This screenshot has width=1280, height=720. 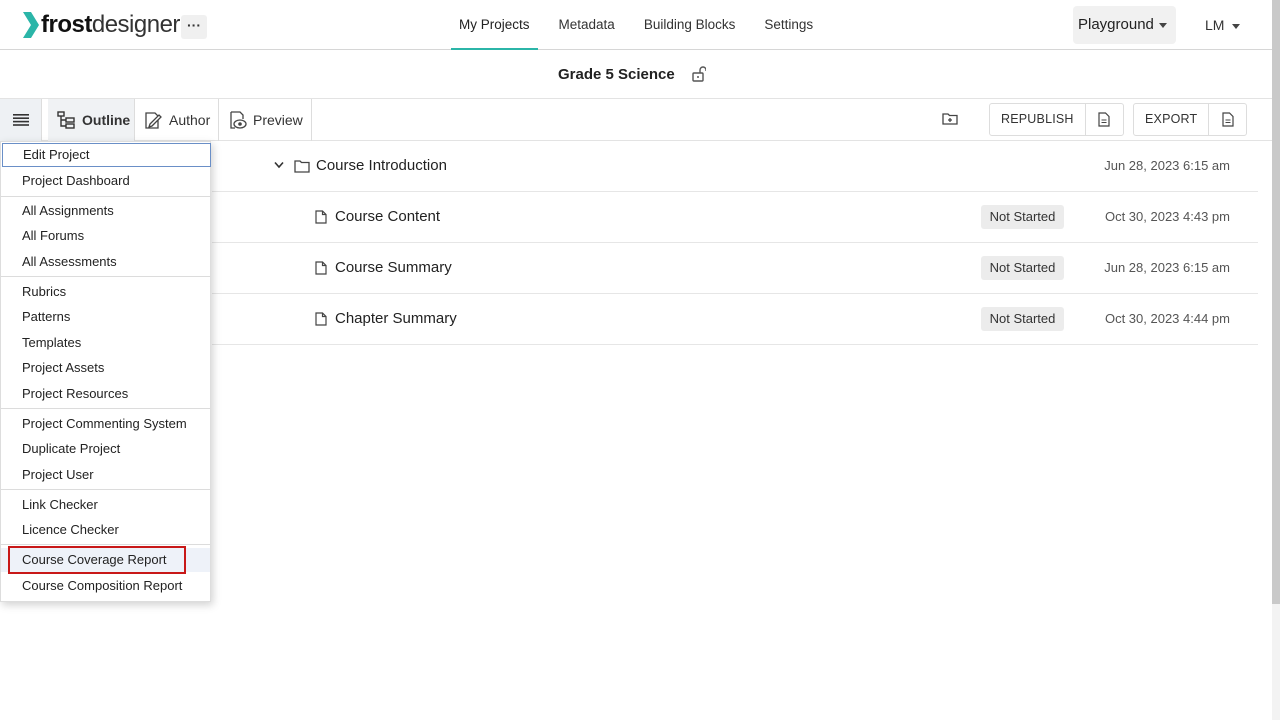 I want to click on user-initials: LM, so click(x=1215, y=25).